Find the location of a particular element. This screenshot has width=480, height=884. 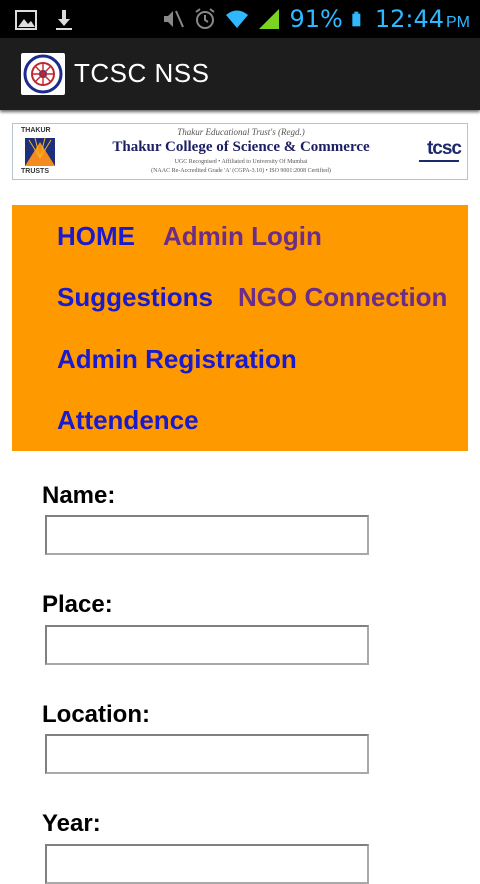

nss-logo-icon is located at coordinates (43, 74).